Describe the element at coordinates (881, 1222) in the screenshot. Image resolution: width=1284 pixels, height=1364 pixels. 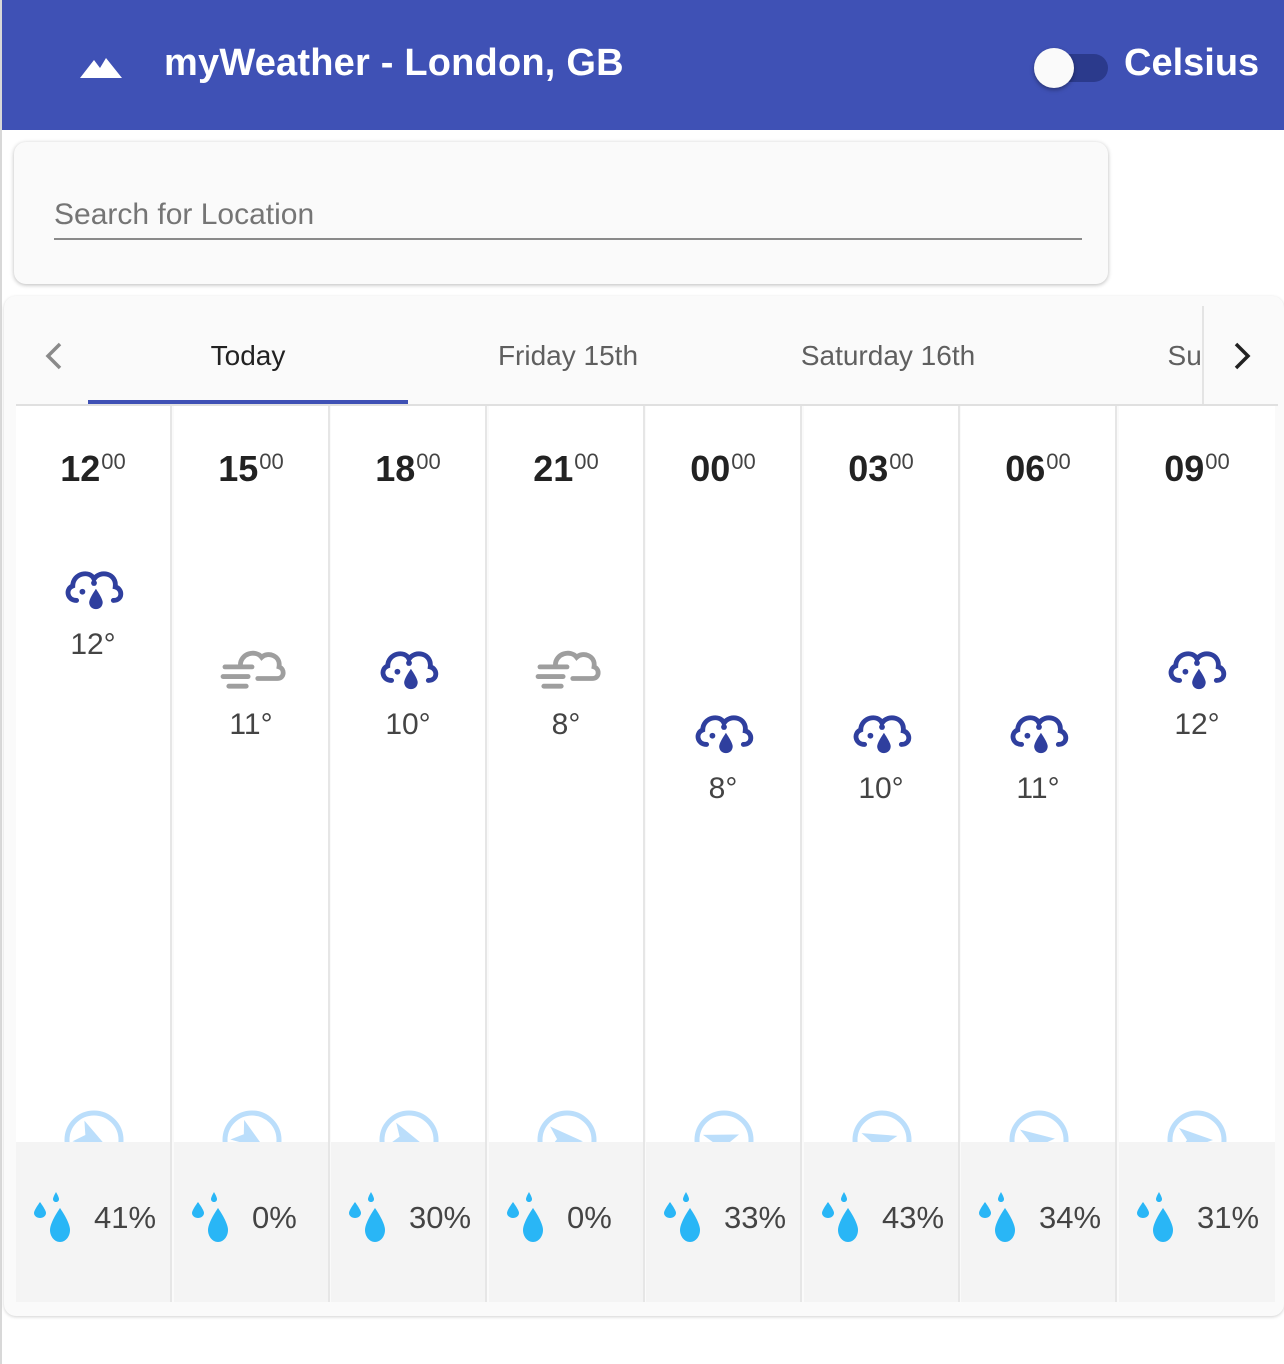
I see `precipitation-row: 43%` at that location.